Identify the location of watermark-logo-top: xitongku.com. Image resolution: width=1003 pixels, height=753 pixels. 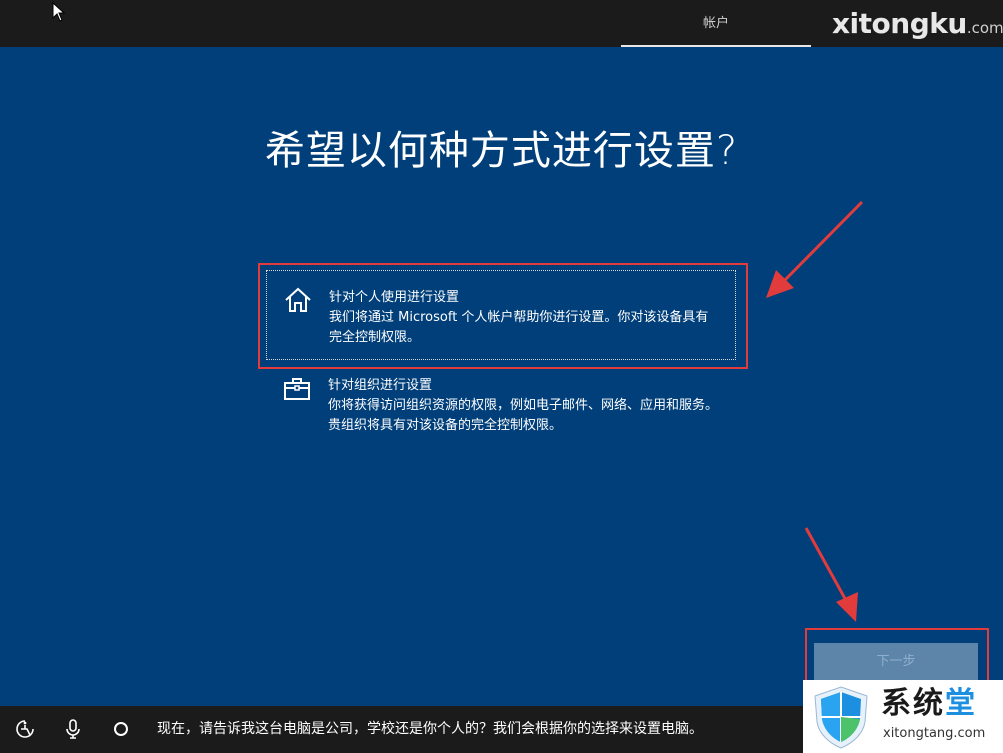
(917, 24).